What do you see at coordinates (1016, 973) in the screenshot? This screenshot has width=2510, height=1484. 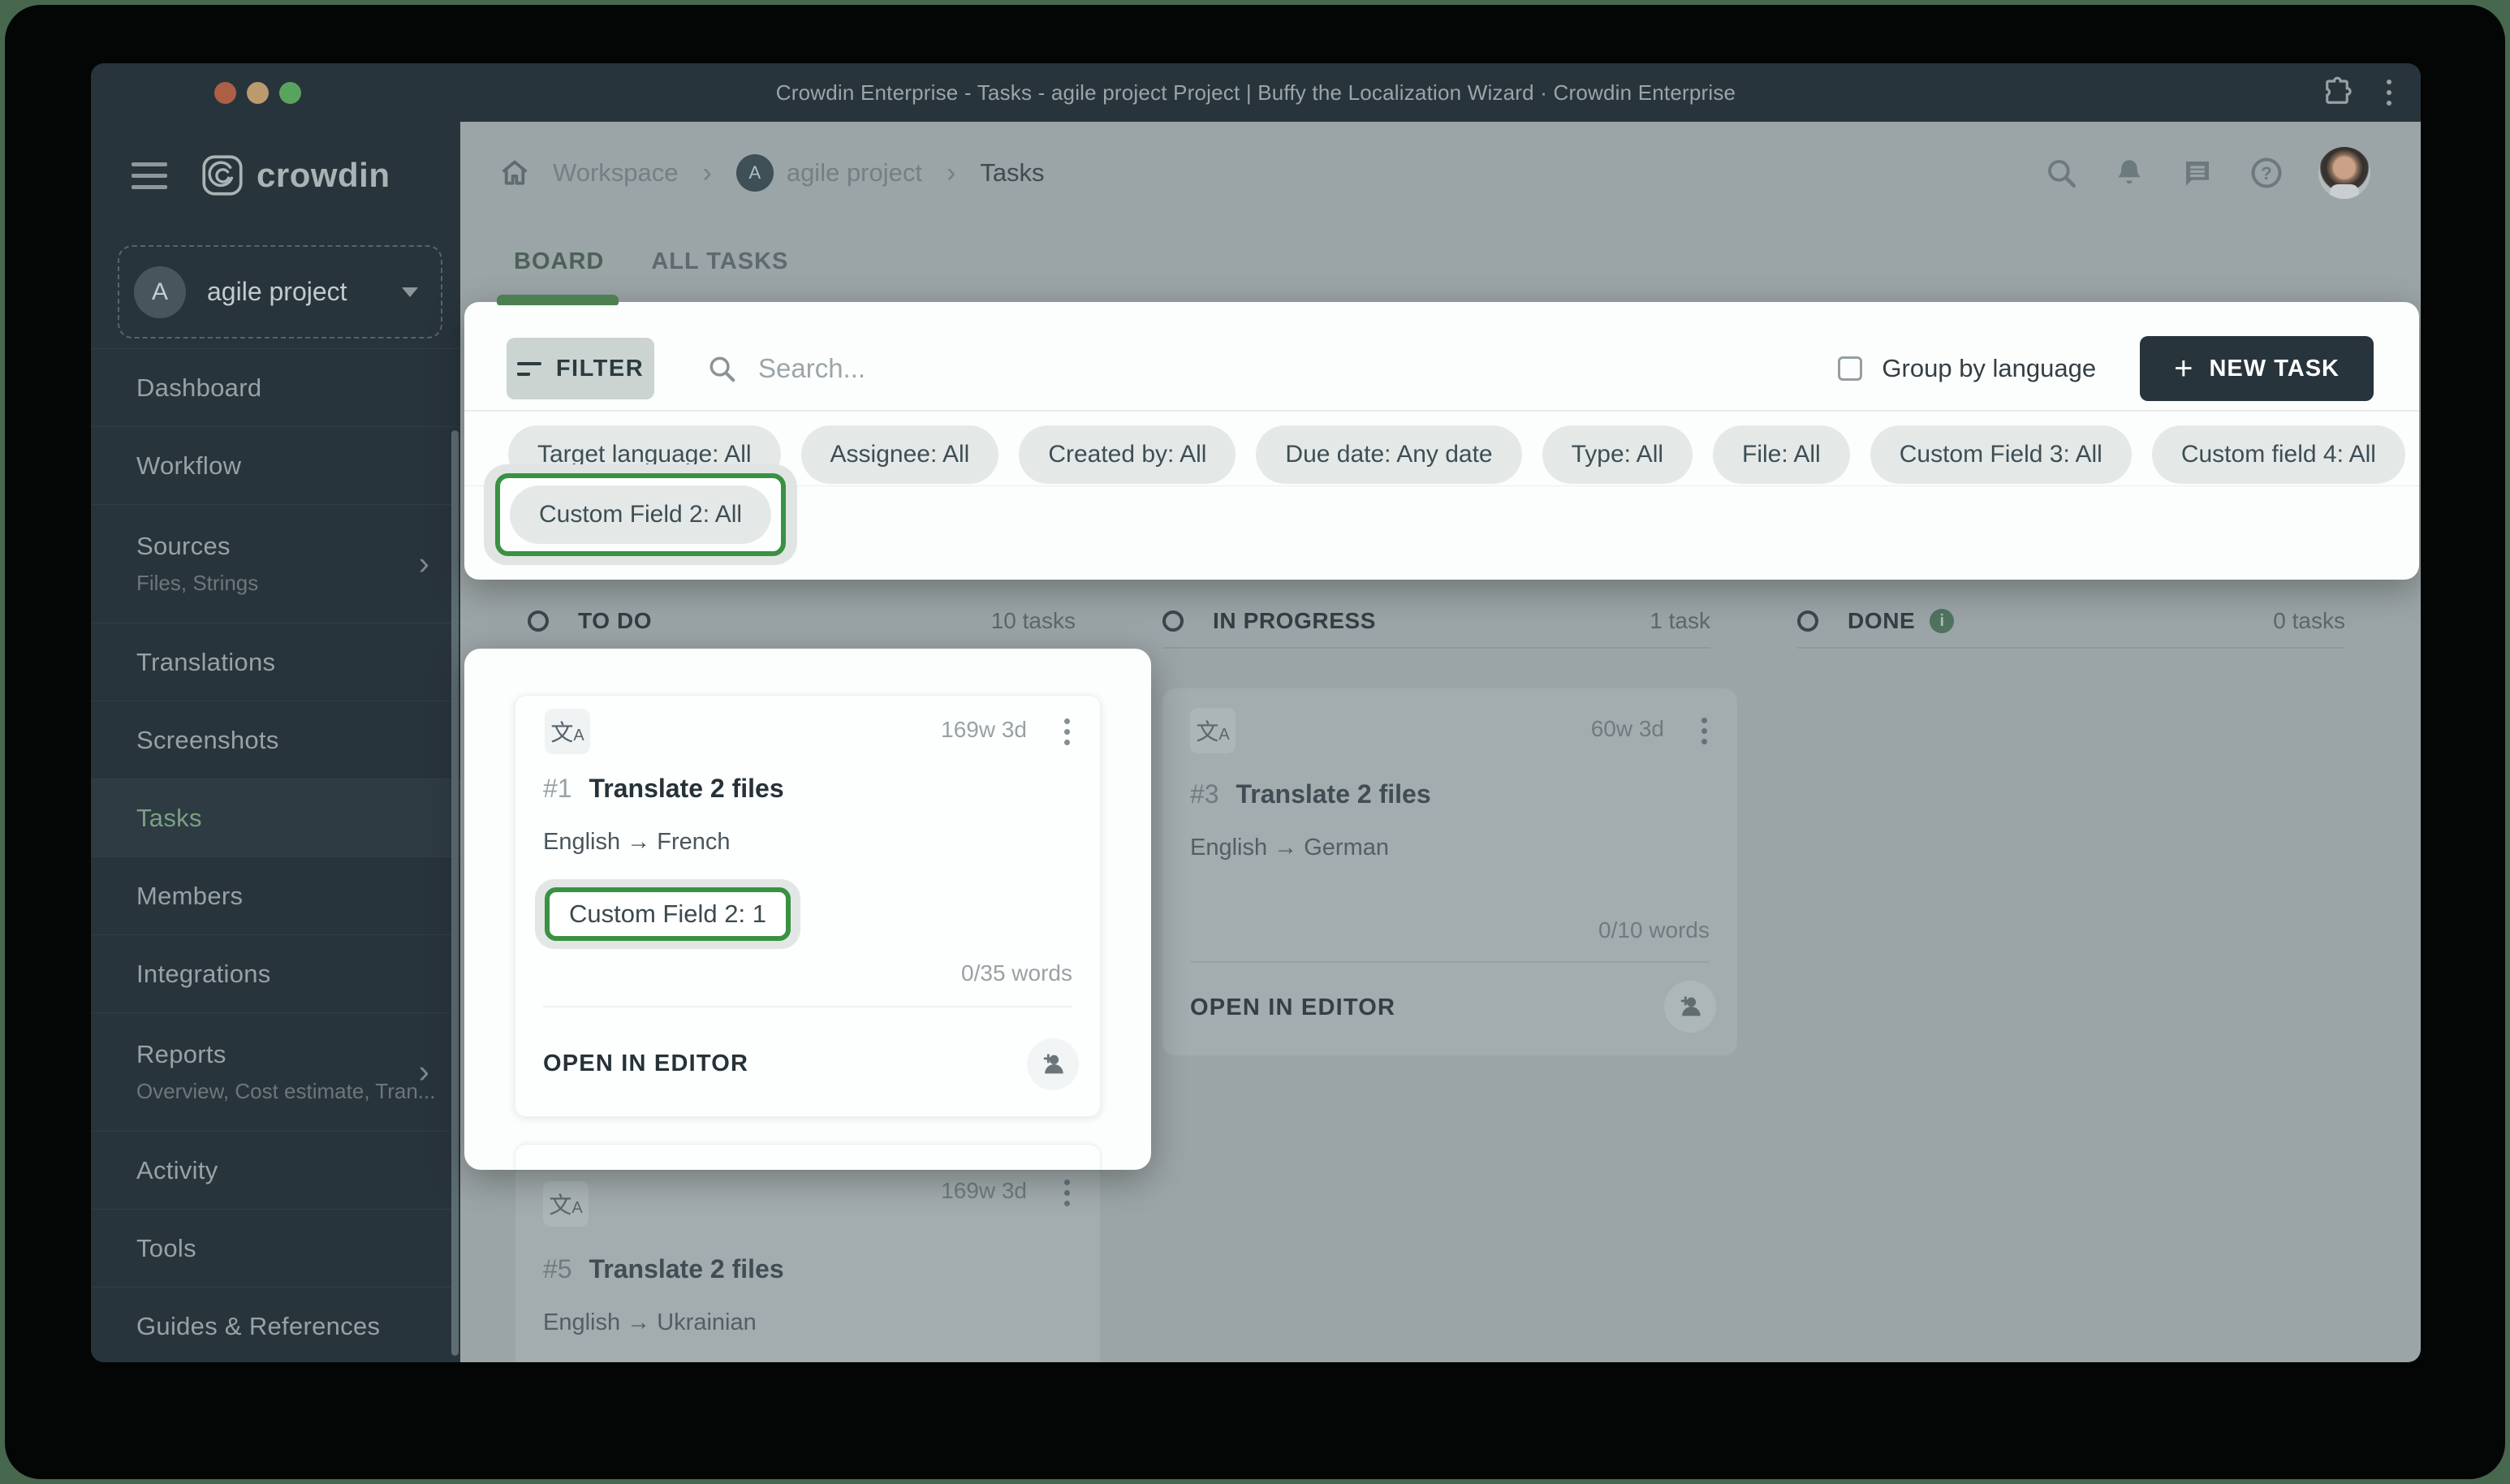 I see `task-word-count: 0/35 words` at bounding box center [1016, 973].